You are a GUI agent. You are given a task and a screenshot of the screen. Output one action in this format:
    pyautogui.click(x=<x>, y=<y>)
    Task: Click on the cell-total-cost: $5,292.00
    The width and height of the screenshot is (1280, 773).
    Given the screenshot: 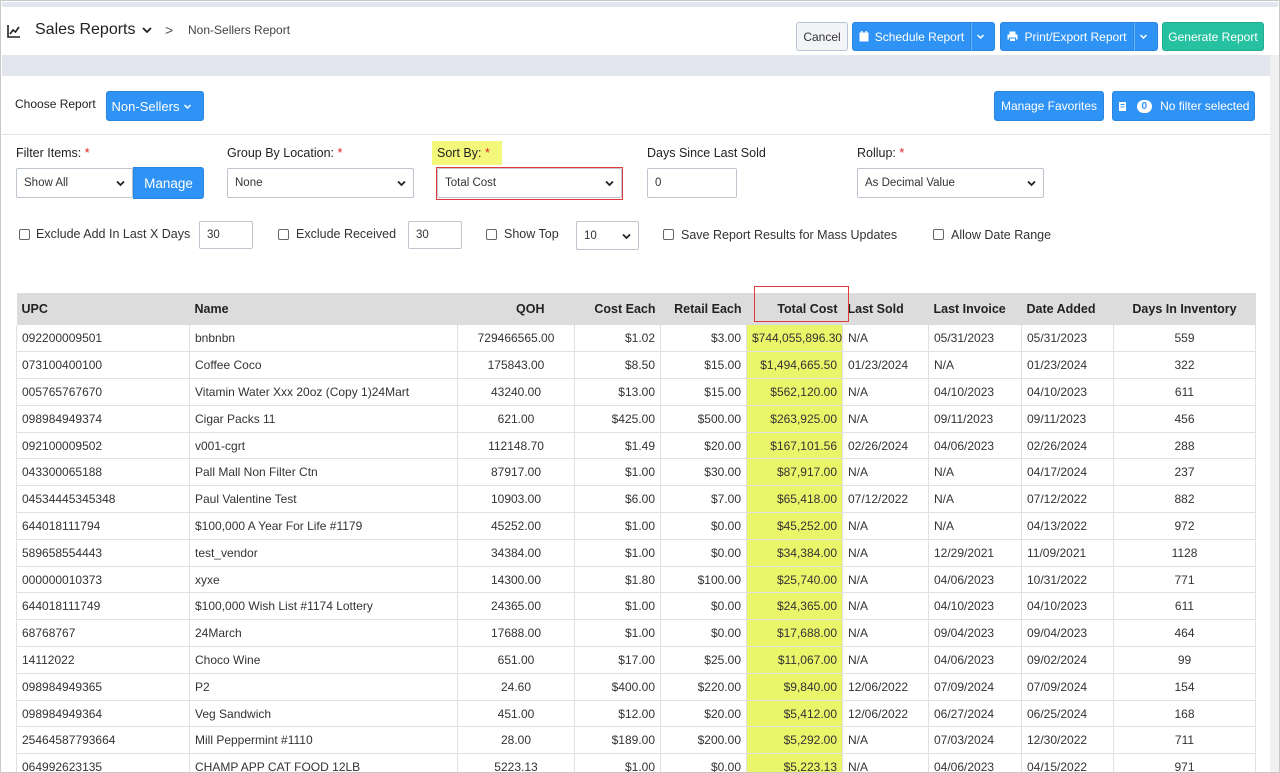 What is the action you would take?
    pyautogui.click(x=794, y=740)
    